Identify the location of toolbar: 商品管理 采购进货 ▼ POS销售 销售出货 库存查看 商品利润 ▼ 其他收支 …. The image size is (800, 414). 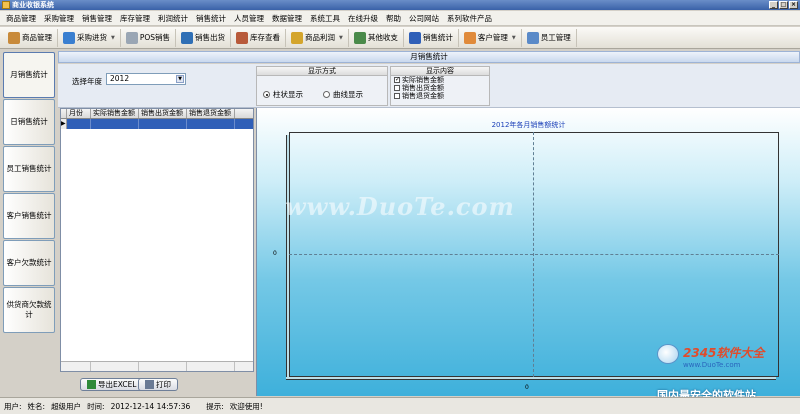
(400, 38).